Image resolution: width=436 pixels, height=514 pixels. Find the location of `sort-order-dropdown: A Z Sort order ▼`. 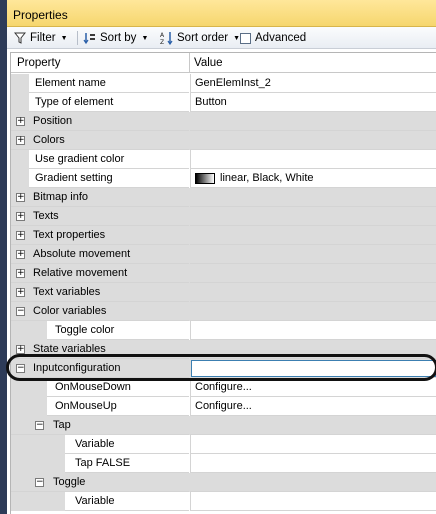

sort-order-dropdown: A Z Sort order ▼ is located at coordinates (200, 38).